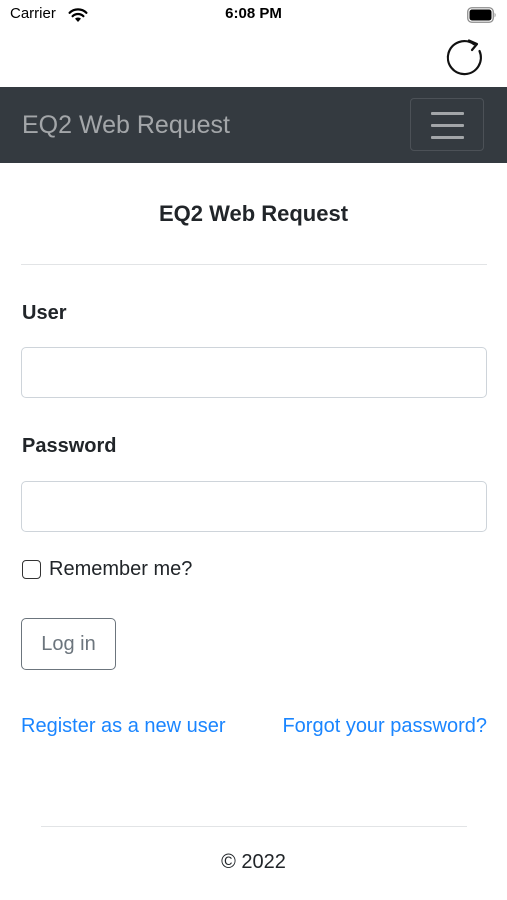  I want to click on footer-divider, so click(254, 826).